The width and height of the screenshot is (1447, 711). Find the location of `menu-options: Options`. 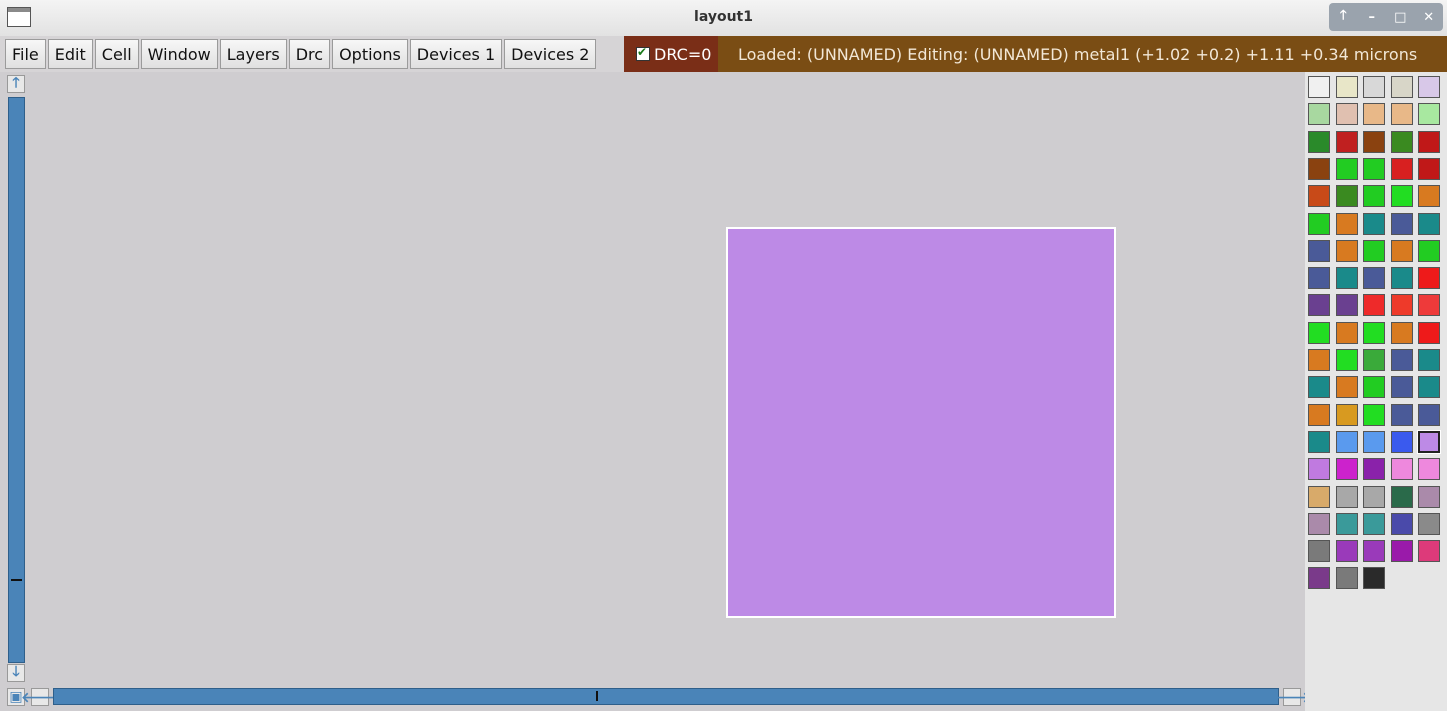

menu-options: Options is located at coordinates (370, 54).